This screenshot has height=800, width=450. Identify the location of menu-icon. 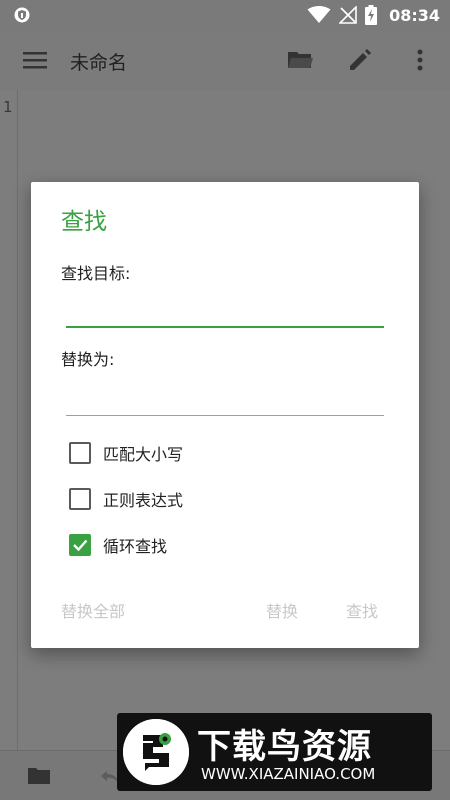
(35, 60).